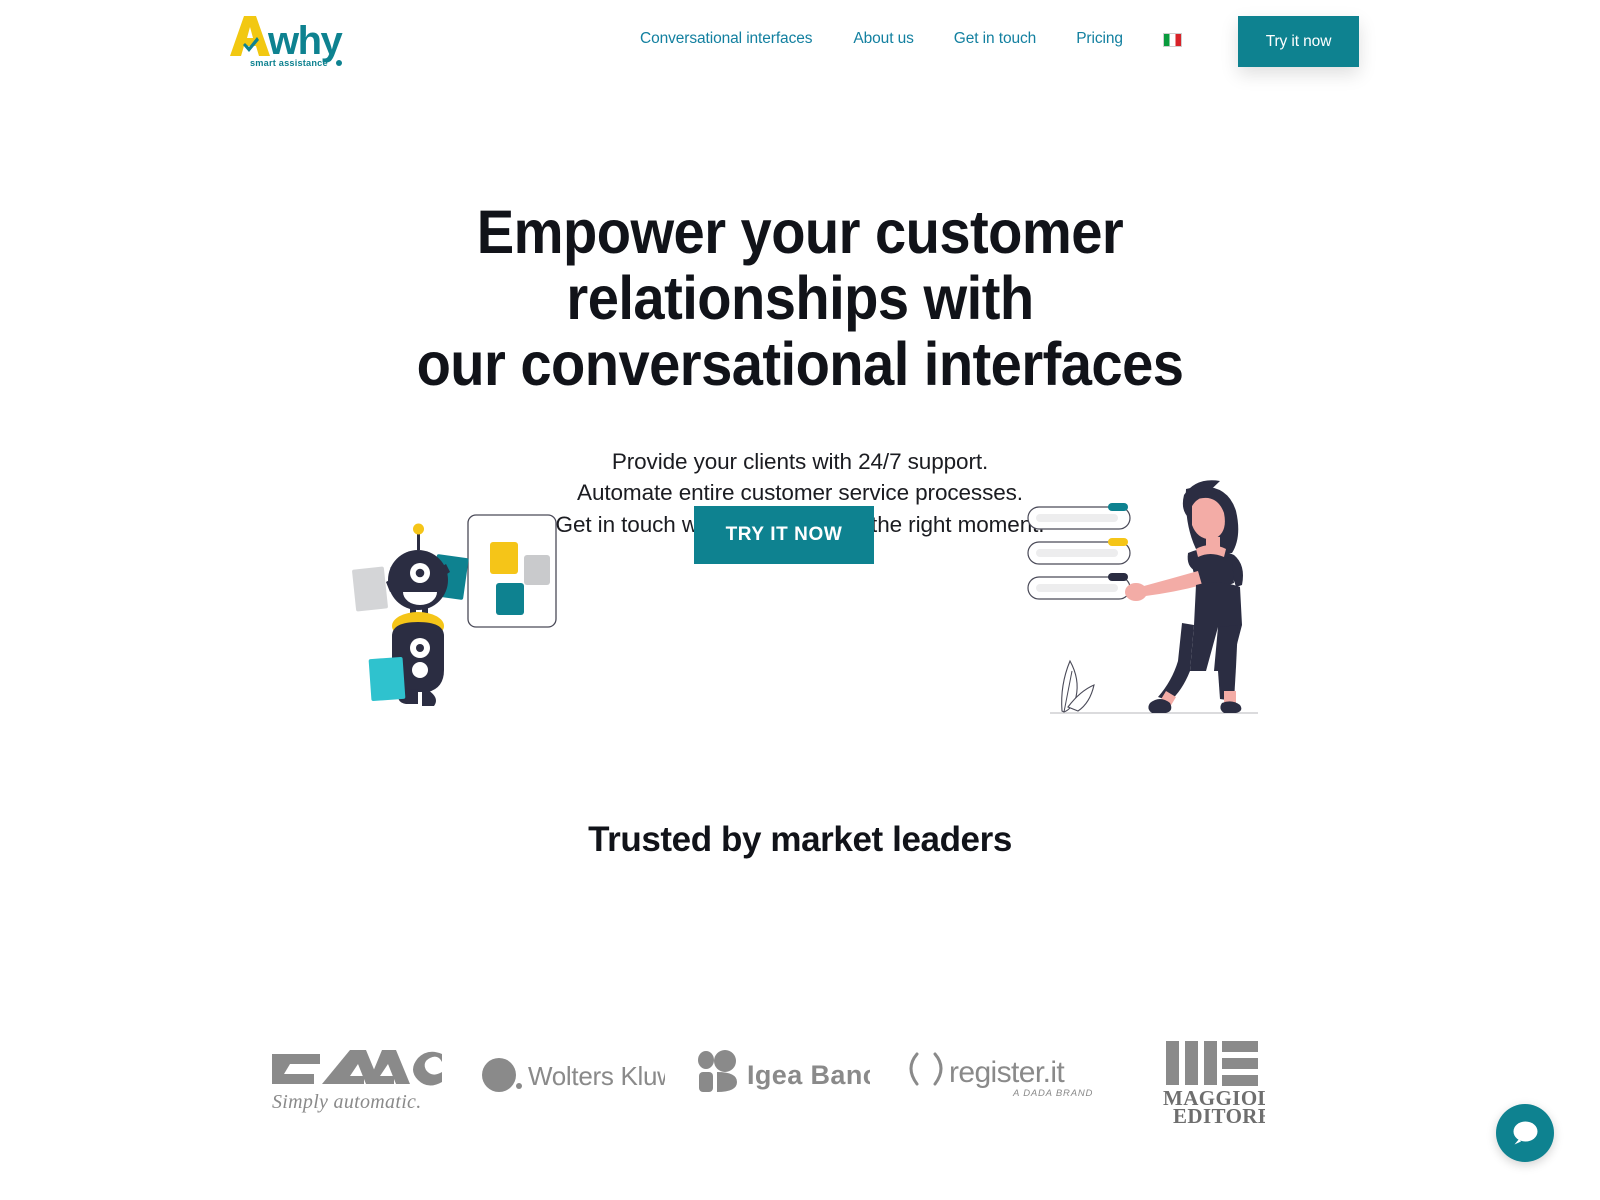 The width and height of the screenshot is (1600, 1200). Describe the element at coordinates (1099, 39) in the screenshot. I see `nav-pricing: Pricing` at that location.